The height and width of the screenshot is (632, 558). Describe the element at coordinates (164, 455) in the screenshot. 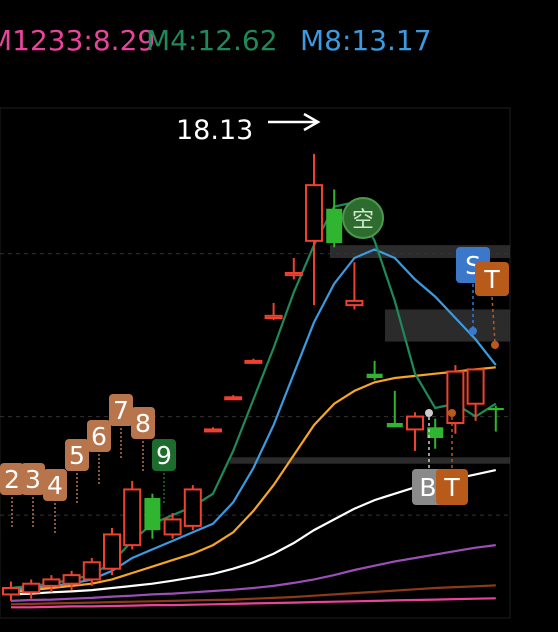

I see `svg-text: 9` at that location.